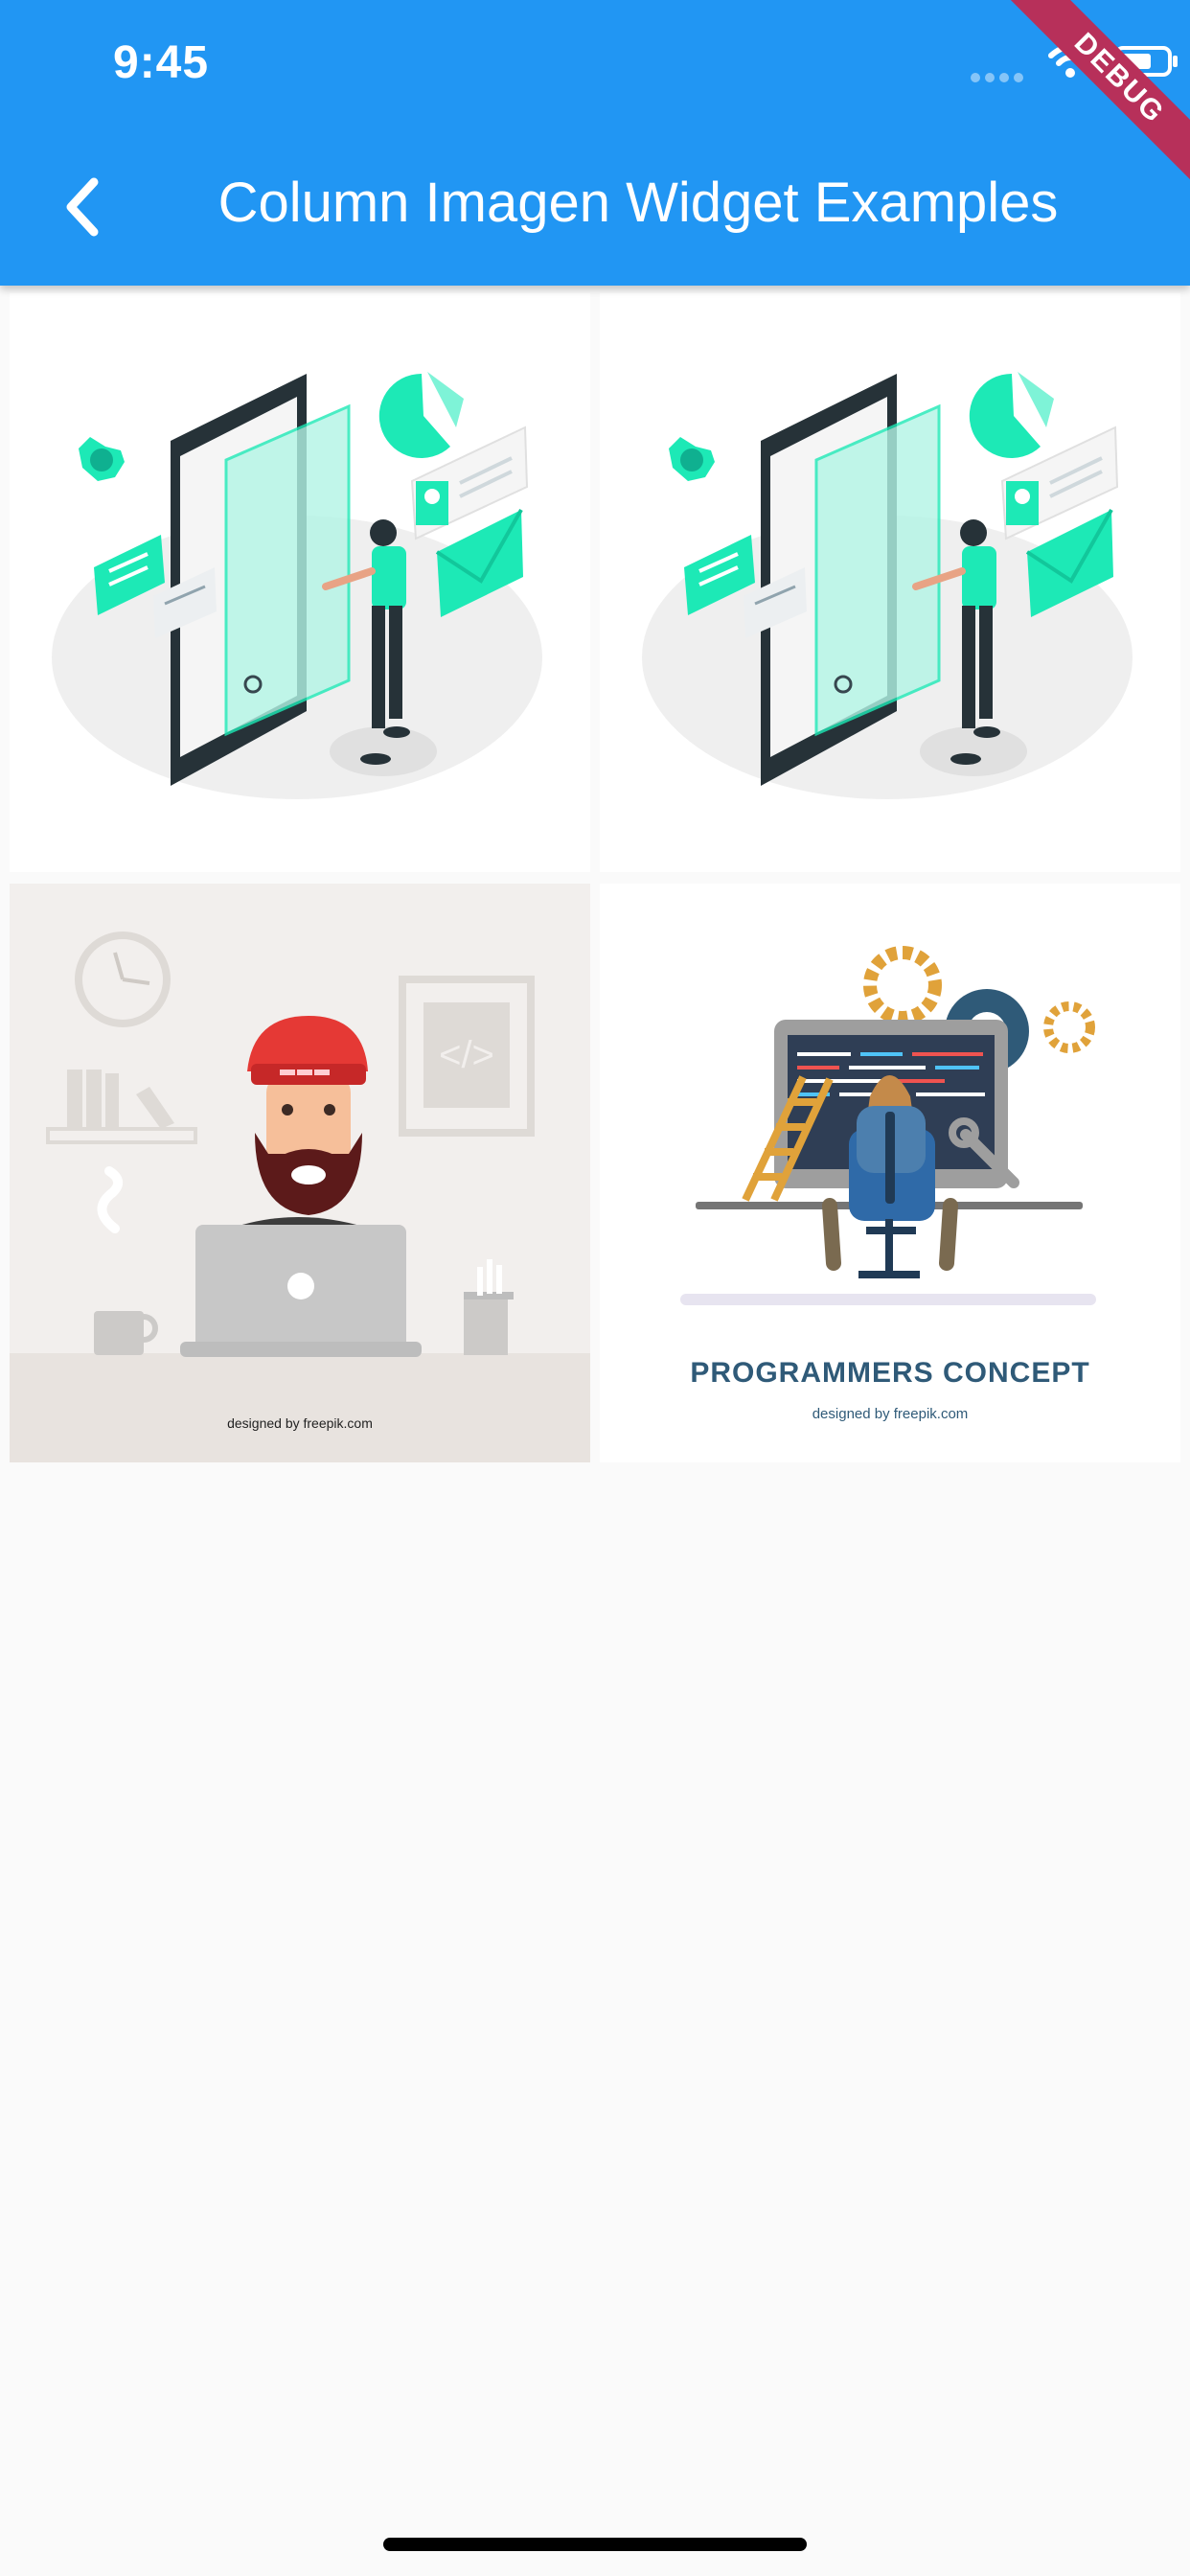 The image size is (1190, 2576). Describe the element at coordinates (1096, 98) in the screenshot. I see `debug-label: DEBUG` at that location.